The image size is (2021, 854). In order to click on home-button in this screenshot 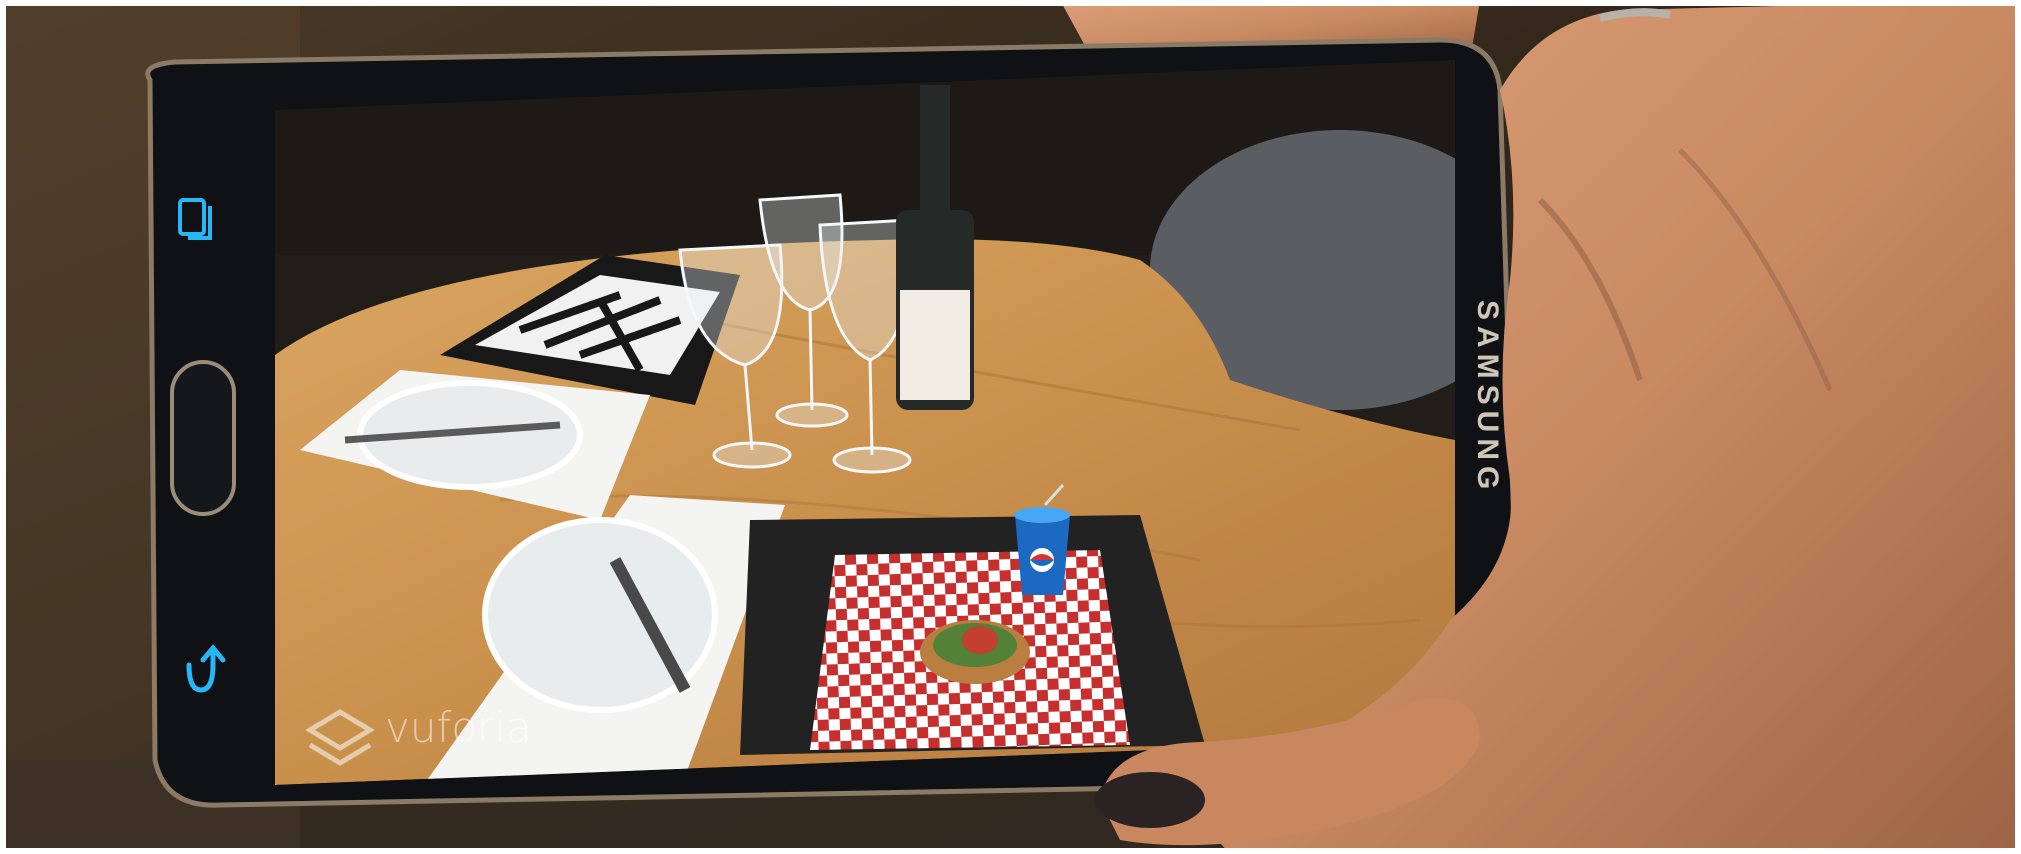, I will do `click(203, 438)`.